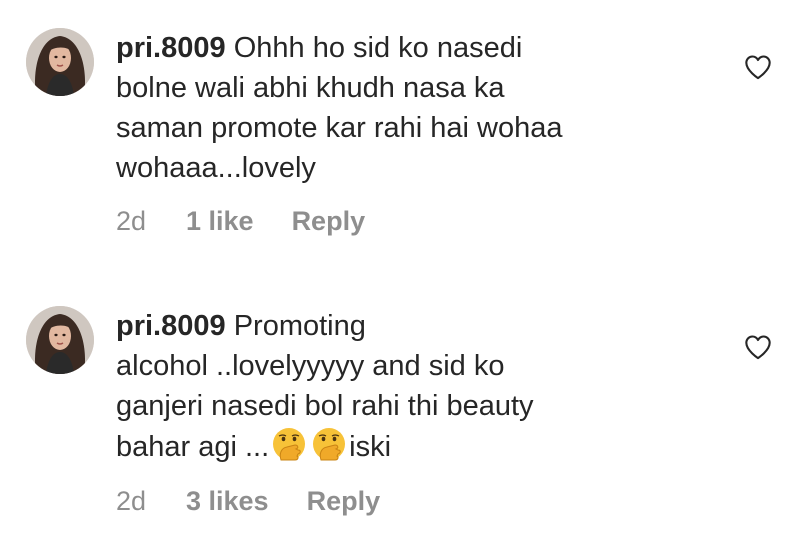  I want to click on comment-meta: 2d 1 like Reply, so click(240, 221).